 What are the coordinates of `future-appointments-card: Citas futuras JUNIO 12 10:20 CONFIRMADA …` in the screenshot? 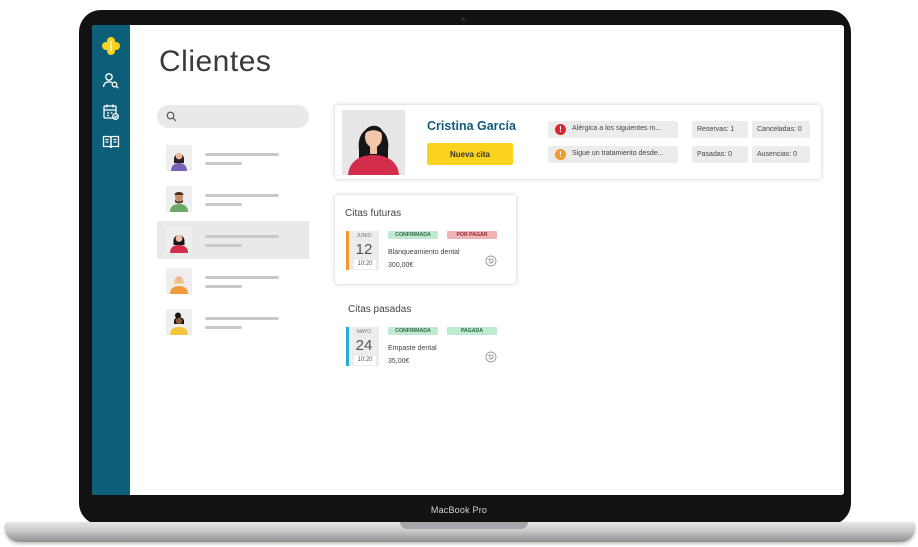 It's located at (425, 239).